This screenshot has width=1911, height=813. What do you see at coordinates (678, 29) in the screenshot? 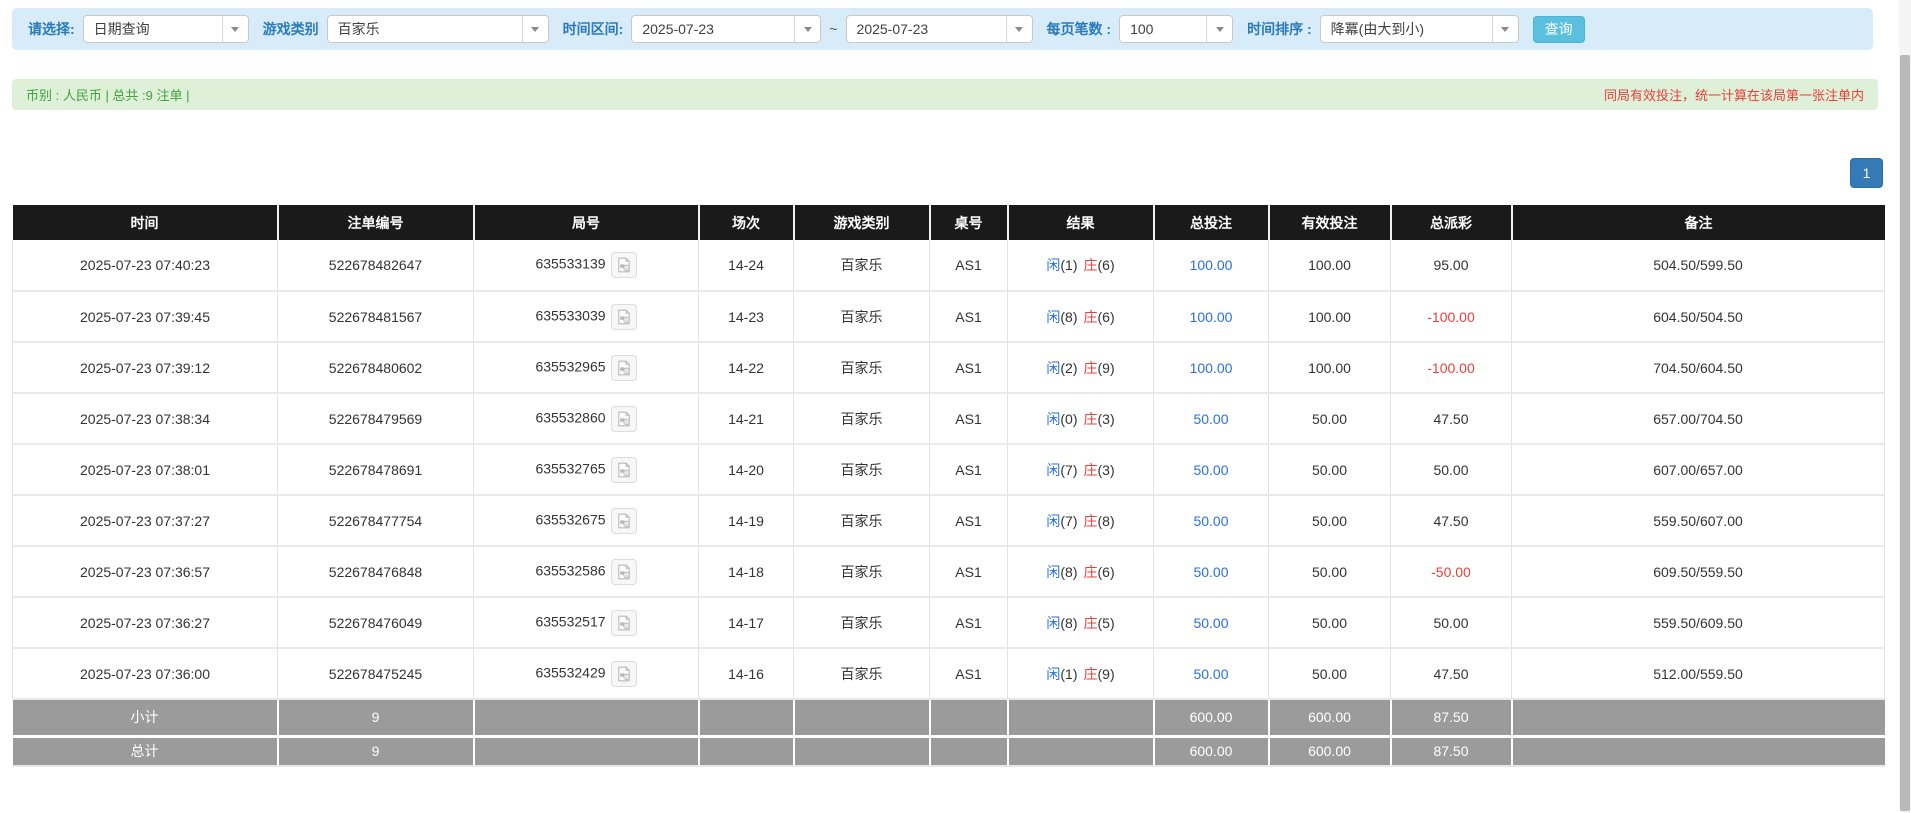
I see `date-from-value: 2025-07-23` at bounding box center [678, 29].